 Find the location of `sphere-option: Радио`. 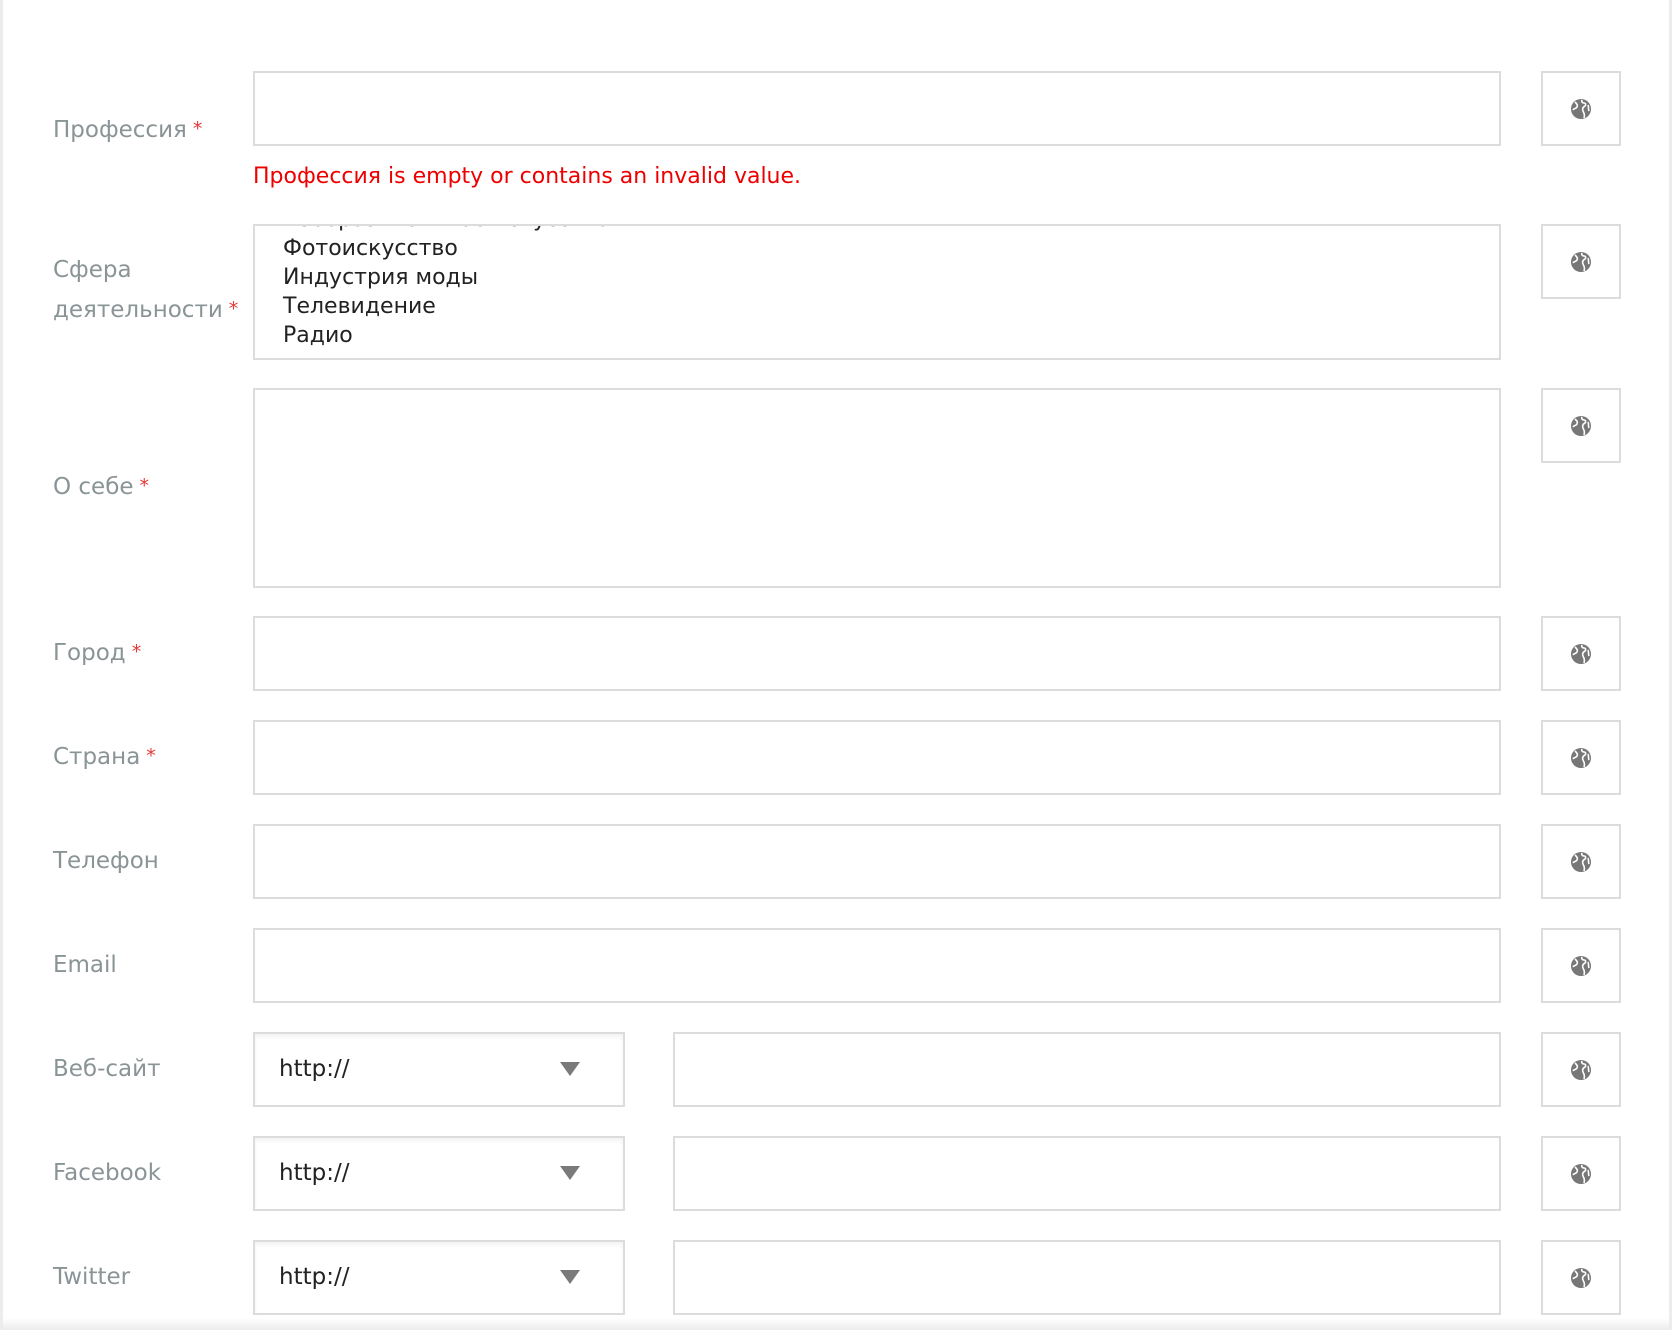

sphere-option: Радио is located at coordinates (318, 335).